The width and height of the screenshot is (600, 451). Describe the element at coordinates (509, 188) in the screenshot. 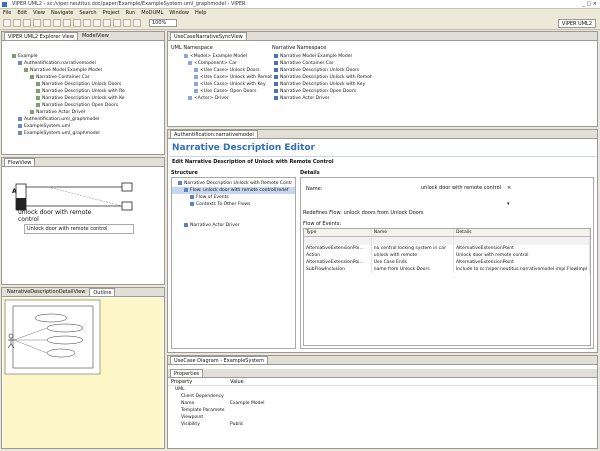

I see `clear-name-icon: ×` at that location.